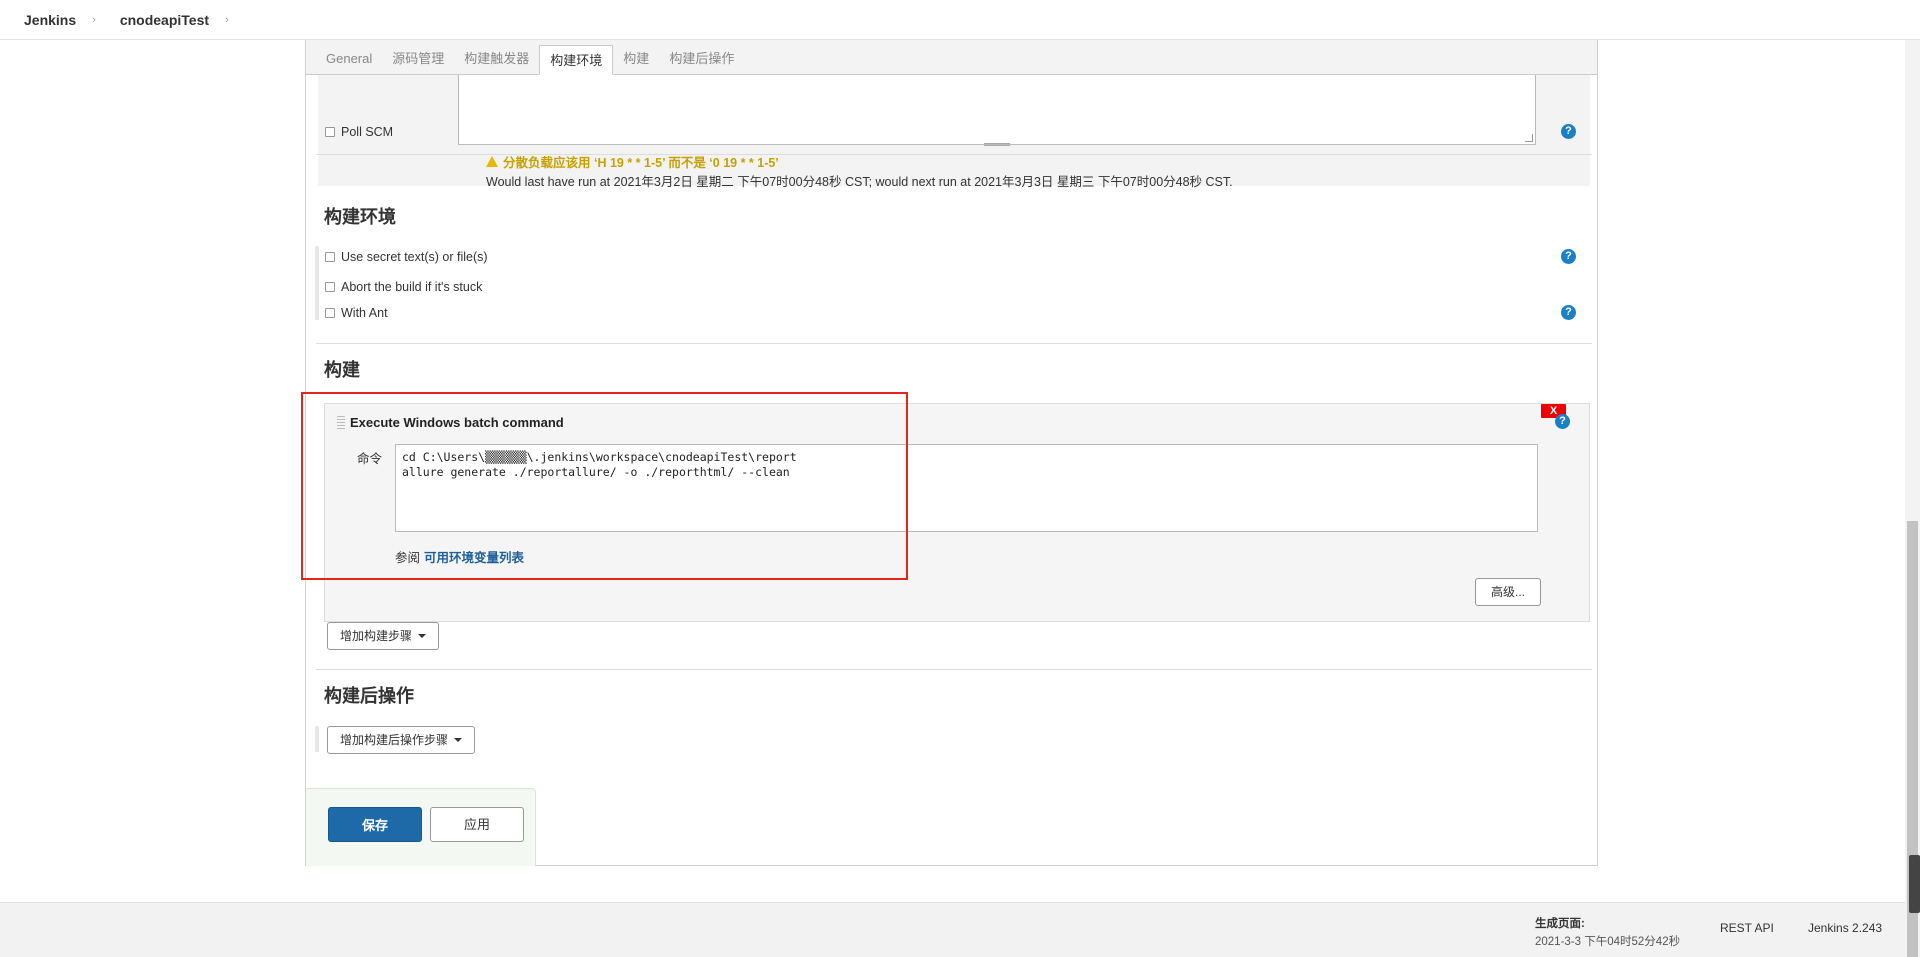  Describe the element at coordinates (1608, 942) in the screenshot. I see `generated-time: 2021-3-3 下午04时52分42秒` at that location.